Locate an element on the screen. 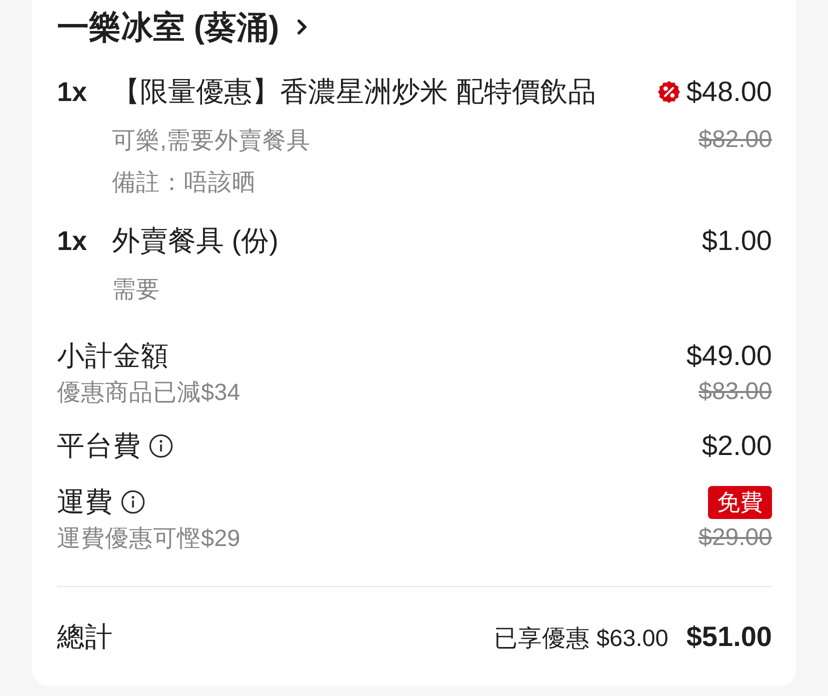  summary-amount: $49.00 is located at coordinates (729, 356).